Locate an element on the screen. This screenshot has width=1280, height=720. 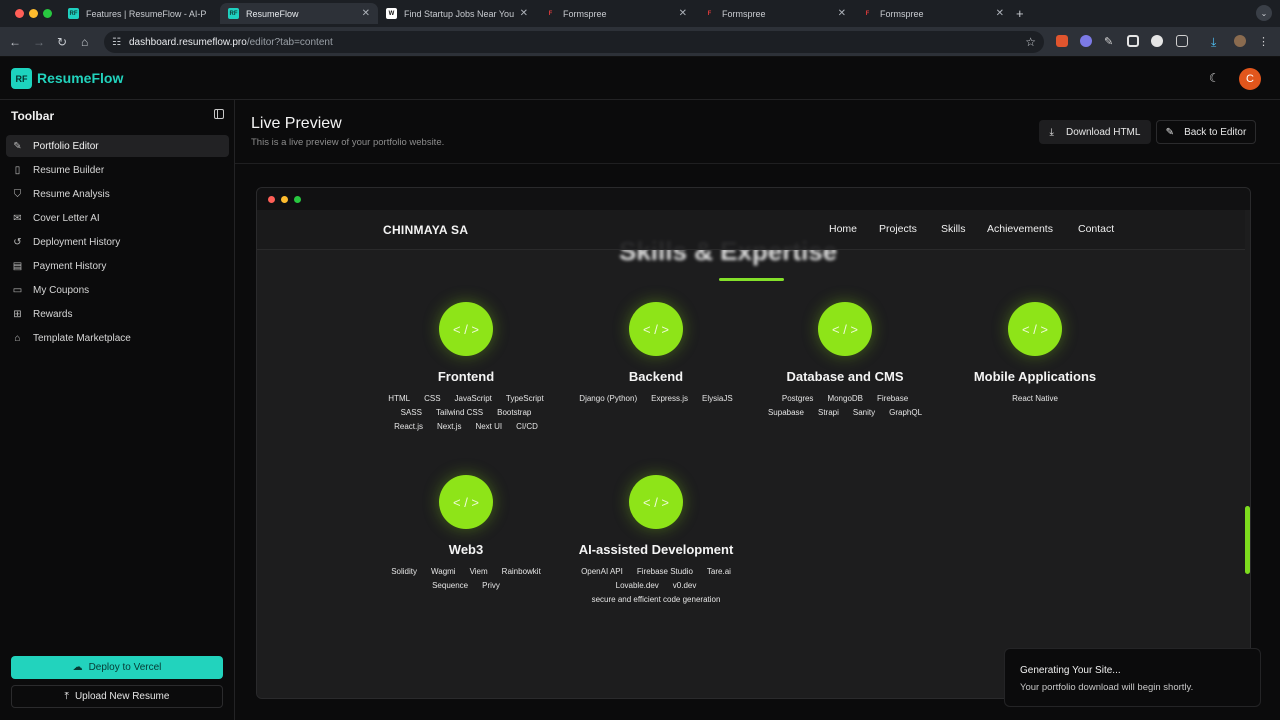
browser-tab: W Find Startup Jobs Near You a ✕ is located at coordinates (457, 13).